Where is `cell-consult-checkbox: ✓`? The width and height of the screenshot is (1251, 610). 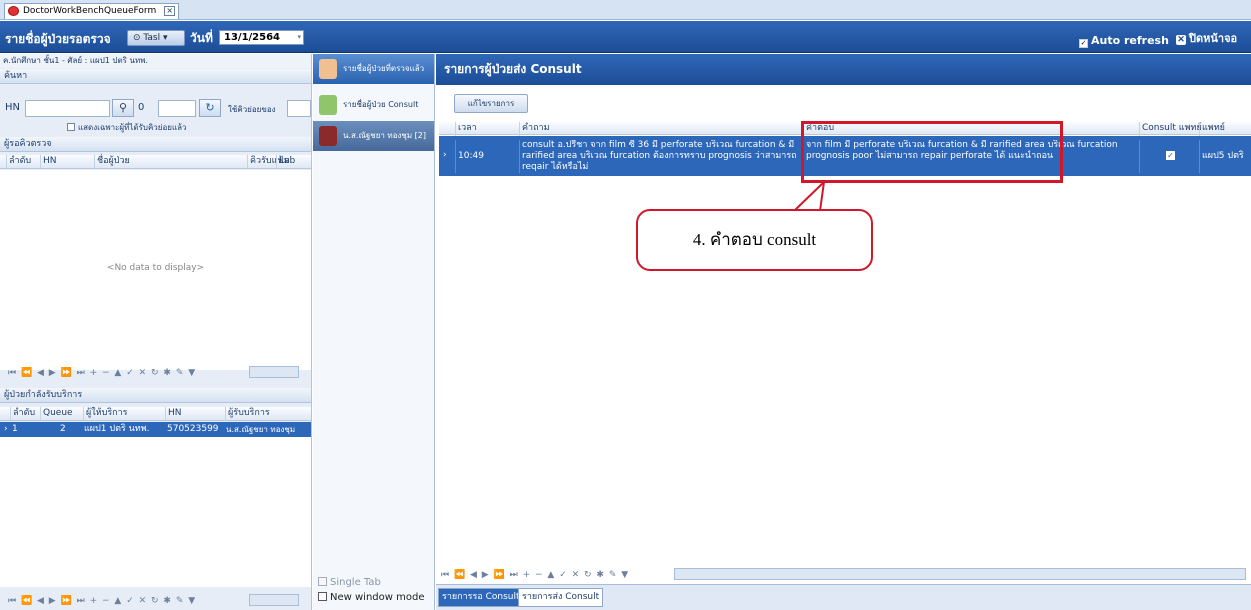 cell-consult-checkbox: ✓ is located at coordinates (1169, 156).